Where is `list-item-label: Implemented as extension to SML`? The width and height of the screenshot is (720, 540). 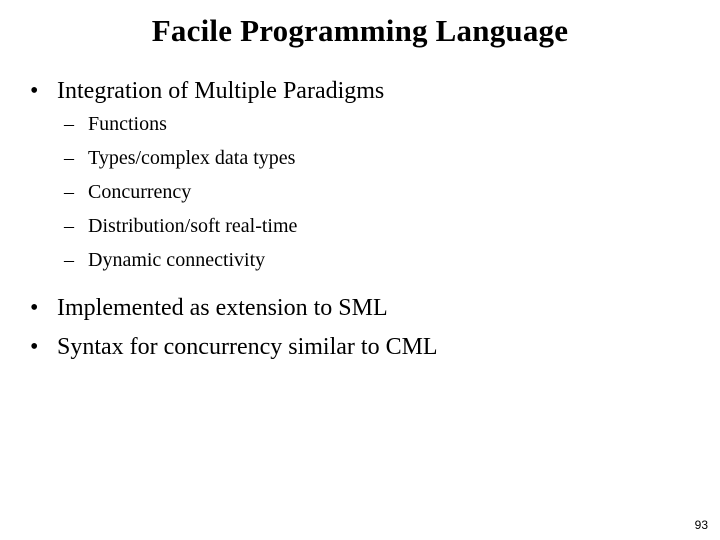 list-item-label: Implemented as extension to SML is located at coordinates (222, 308).